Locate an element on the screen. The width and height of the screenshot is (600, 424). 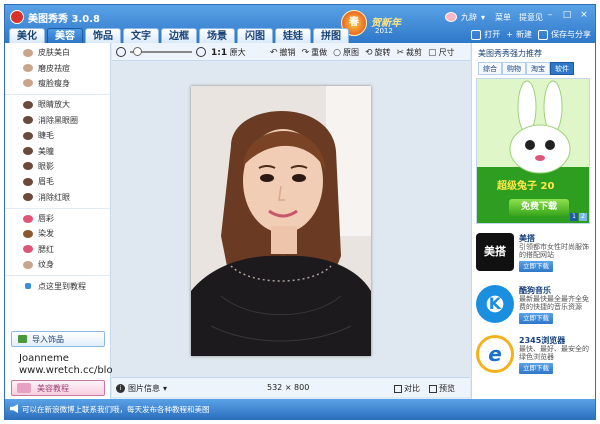
original-button: ○ 原图 is located at coordinates (346, 52).